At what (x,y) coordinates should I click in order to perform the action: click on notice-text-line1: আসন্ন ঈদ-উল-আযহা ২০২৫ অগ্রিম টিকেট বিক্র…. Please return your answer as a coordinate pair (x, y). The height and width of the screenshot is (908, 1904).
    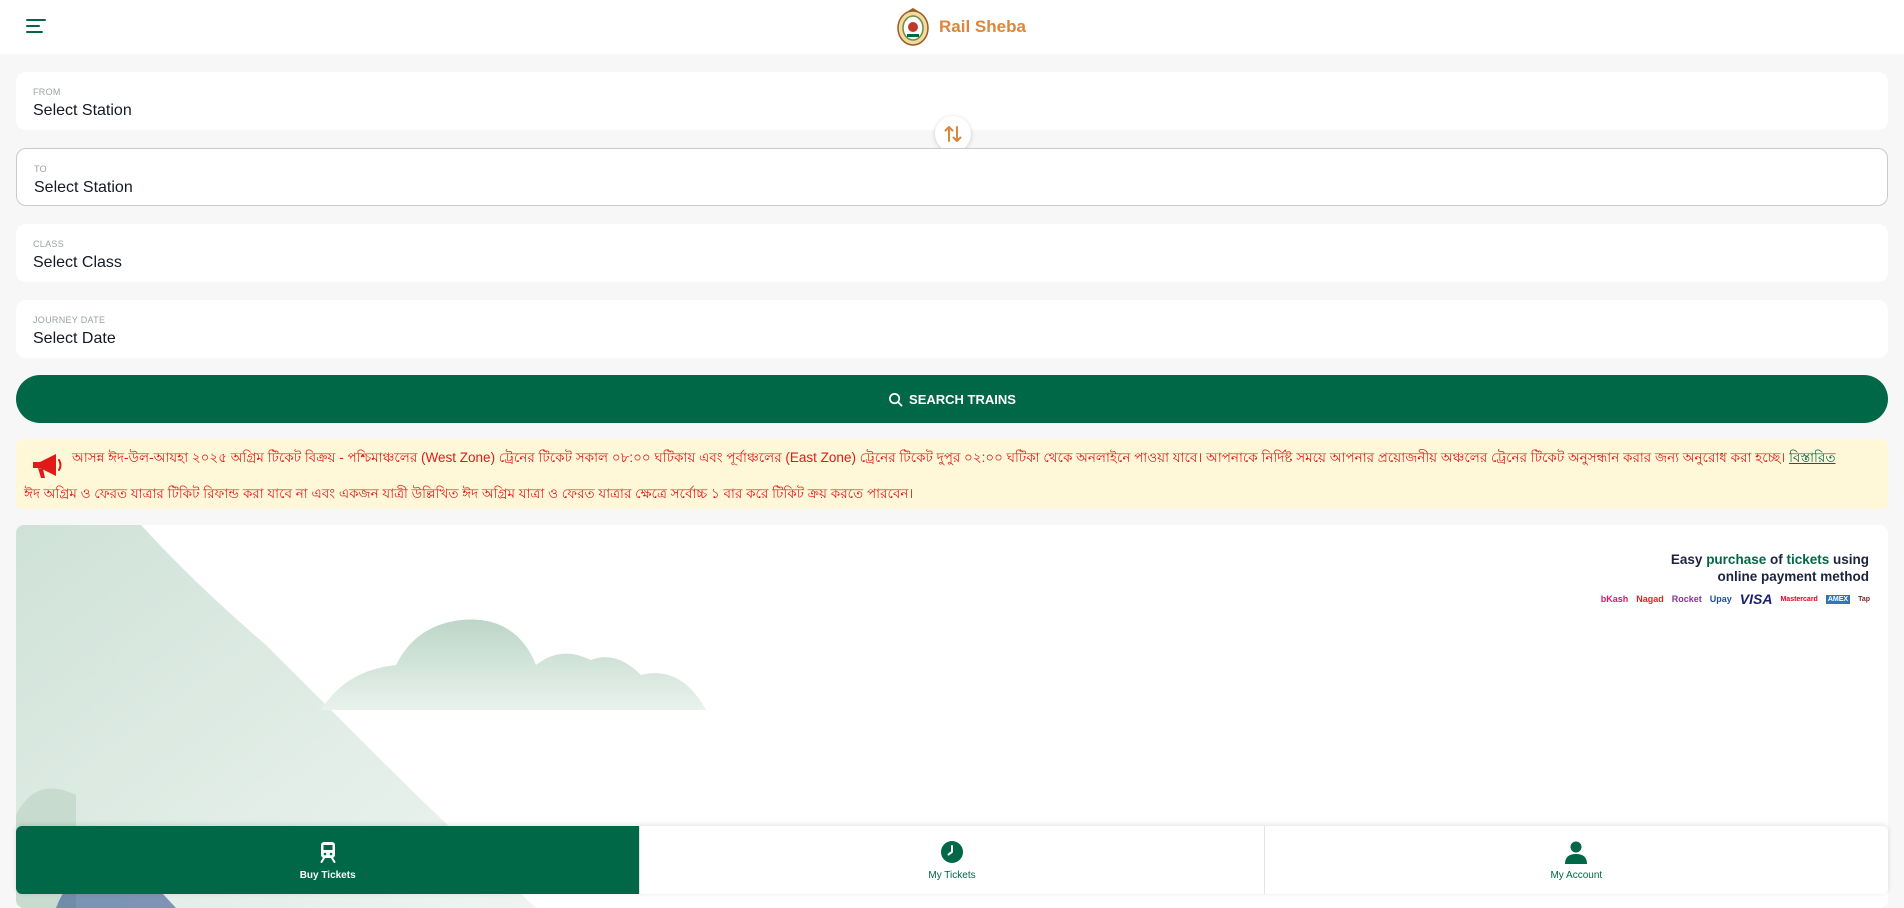
    Looking at the image, I should click on (972, 458).